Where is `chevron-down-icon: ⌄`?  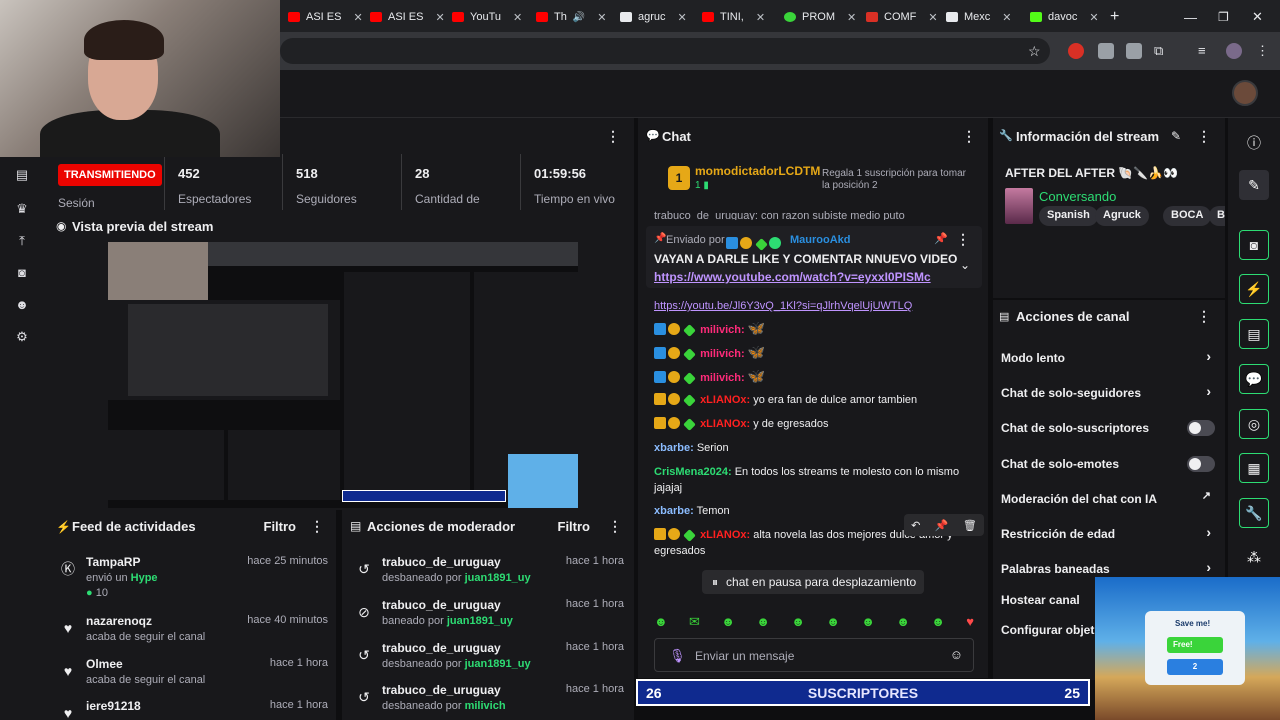 chevron-down-icon: ⌄ is located at coordinates (965, 265).